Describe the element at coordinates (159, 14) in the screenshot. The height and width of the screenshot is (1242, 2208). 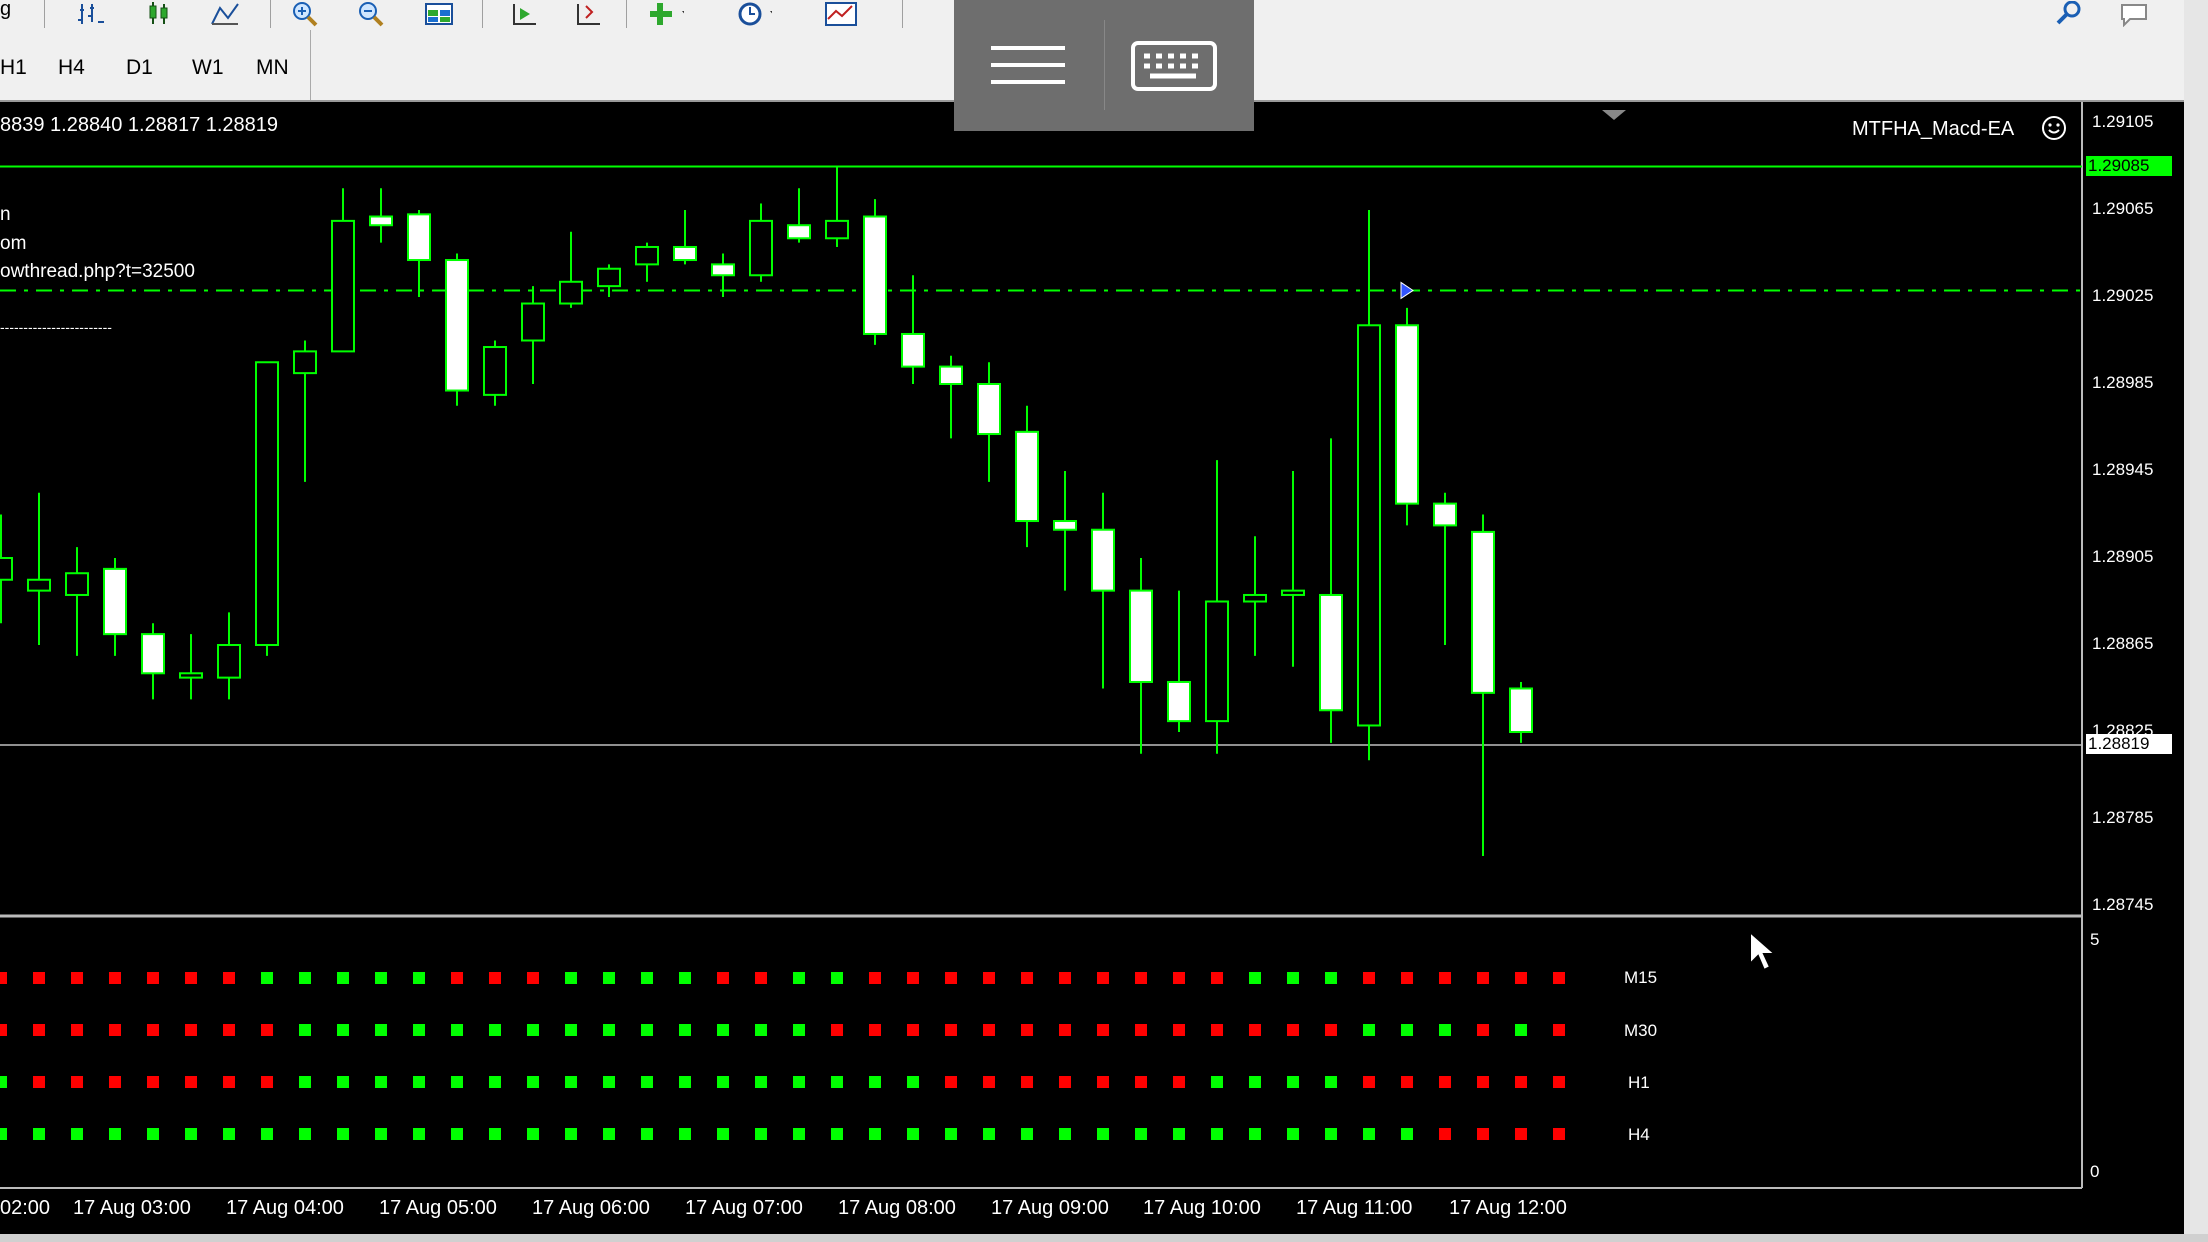
I see `candles-icon` at that location.